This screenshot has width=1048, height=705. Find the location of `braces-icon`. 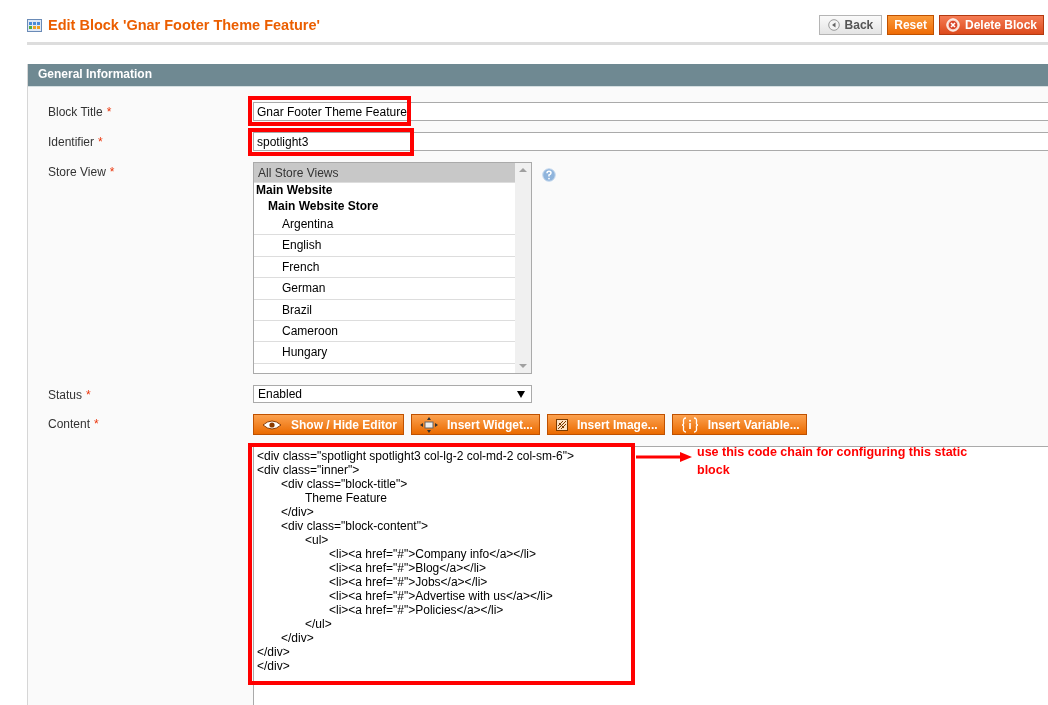

braces-icon is located at coordinates (689, 424).